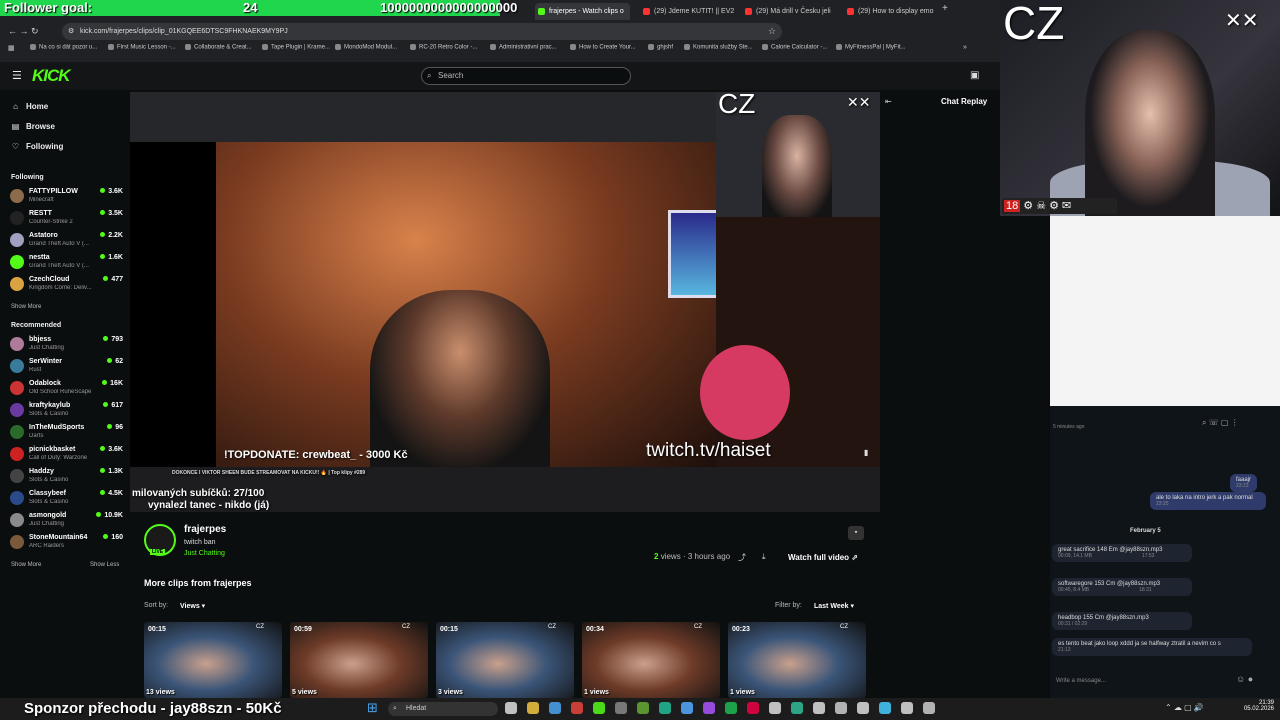  I want to click on channel-item: FATTYPILLOW Minecraft 3.6K, so click(66, 197).